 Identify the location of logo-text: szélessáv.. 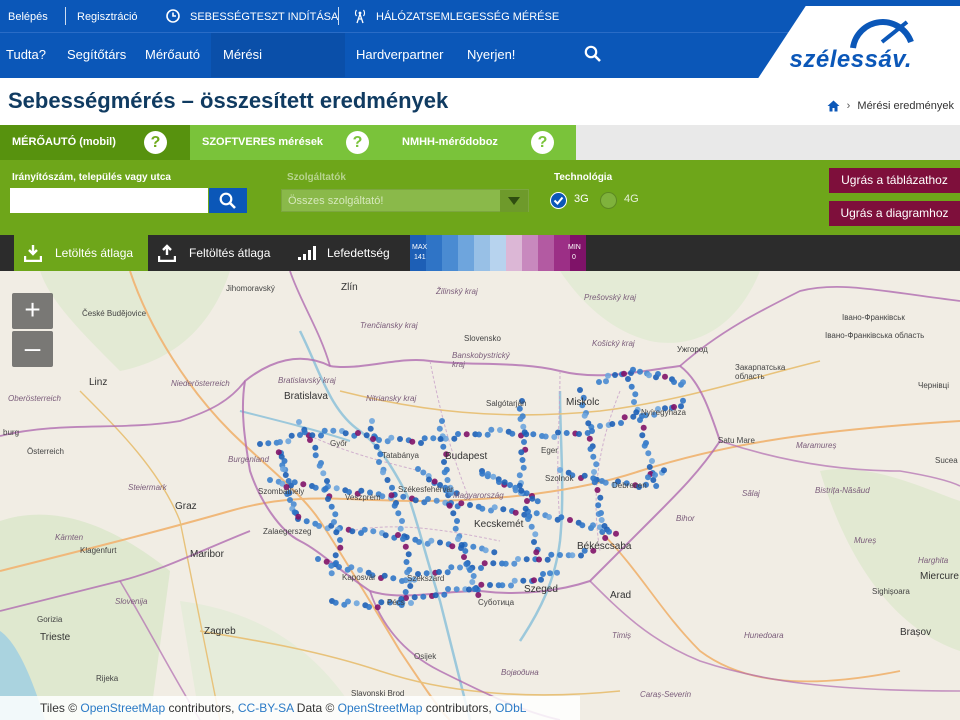
(850, 59).